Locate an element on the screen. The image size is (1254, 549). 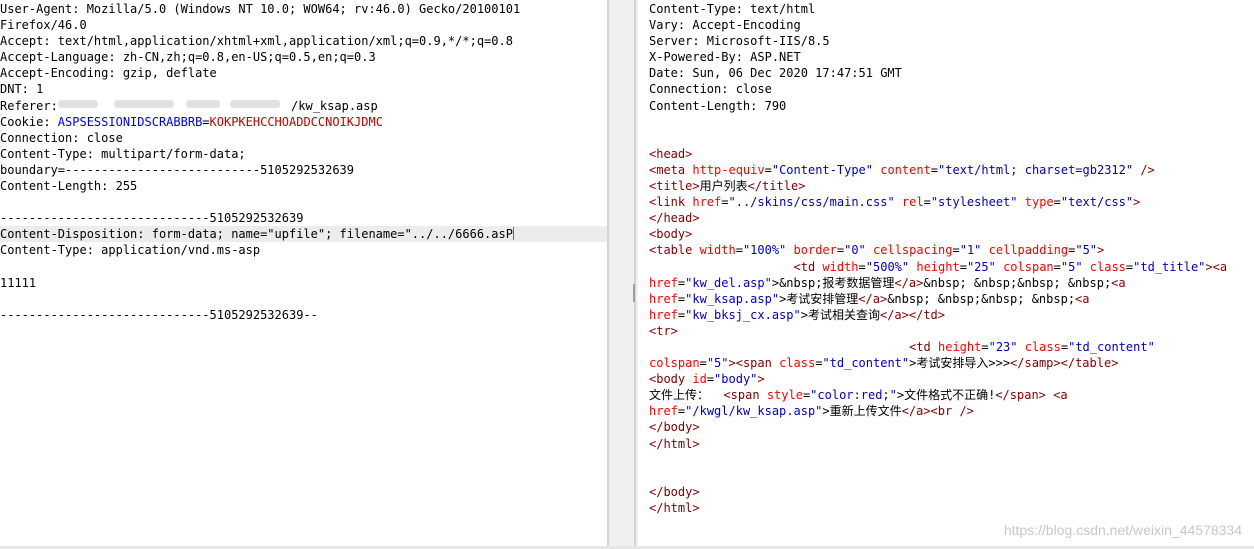
request-line: Accept-Encoding: gzip, deflate is located at coordinates (108, 73).